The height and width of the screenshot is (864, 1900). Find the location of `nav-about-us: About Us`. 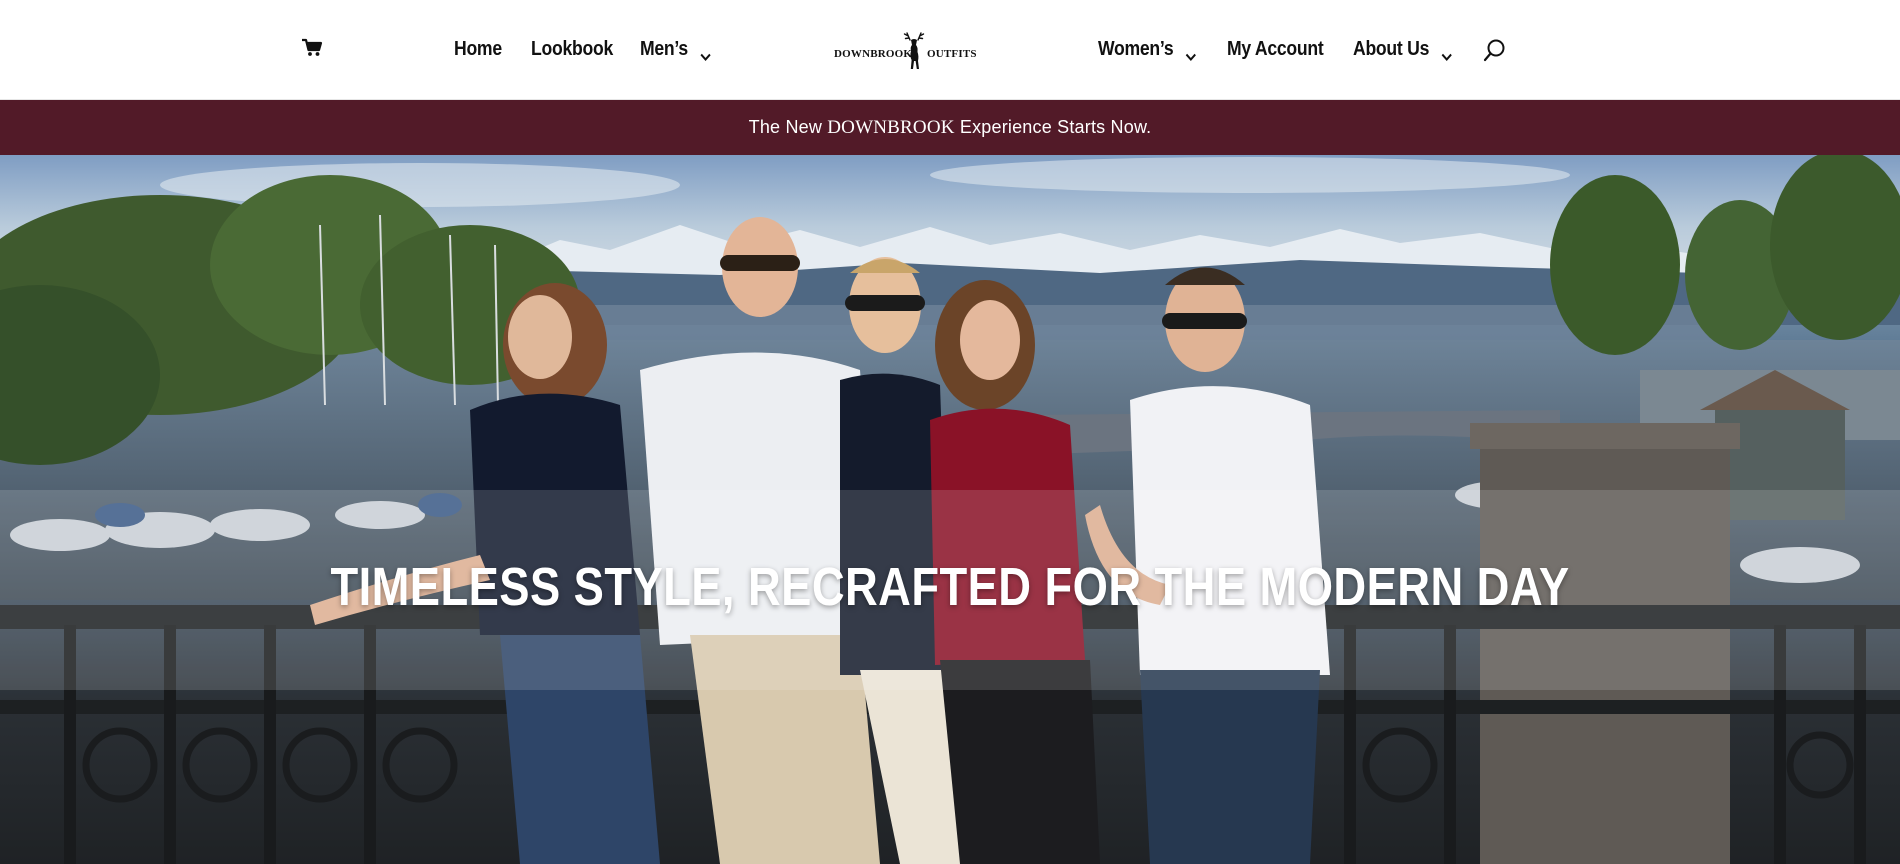

nav-about-us: About Us is located at coordinates (1402, 49).